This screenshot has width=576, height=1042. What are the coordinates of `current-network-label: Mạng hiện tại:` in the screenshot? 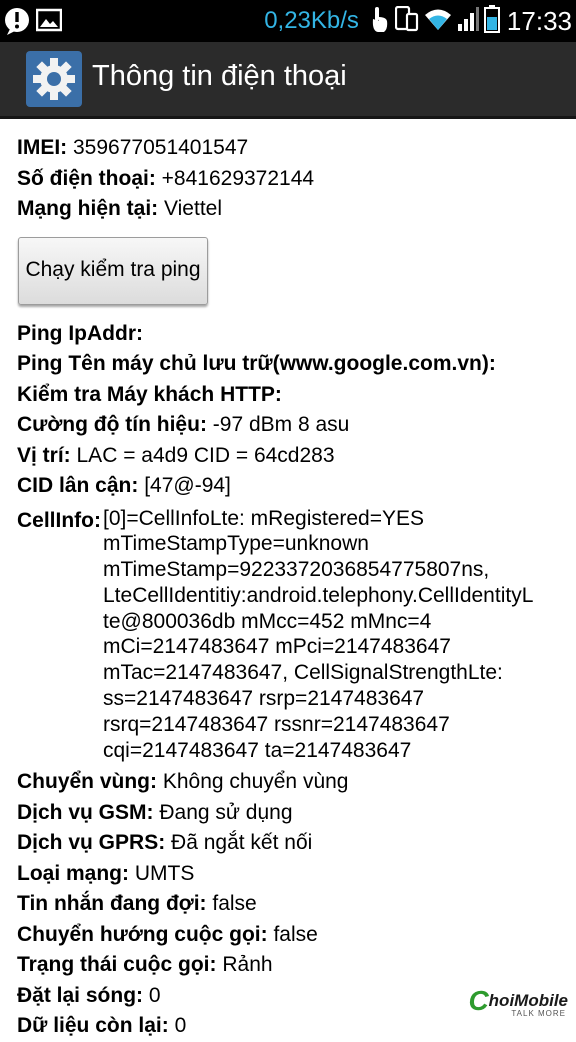 It's located at (88, 208).